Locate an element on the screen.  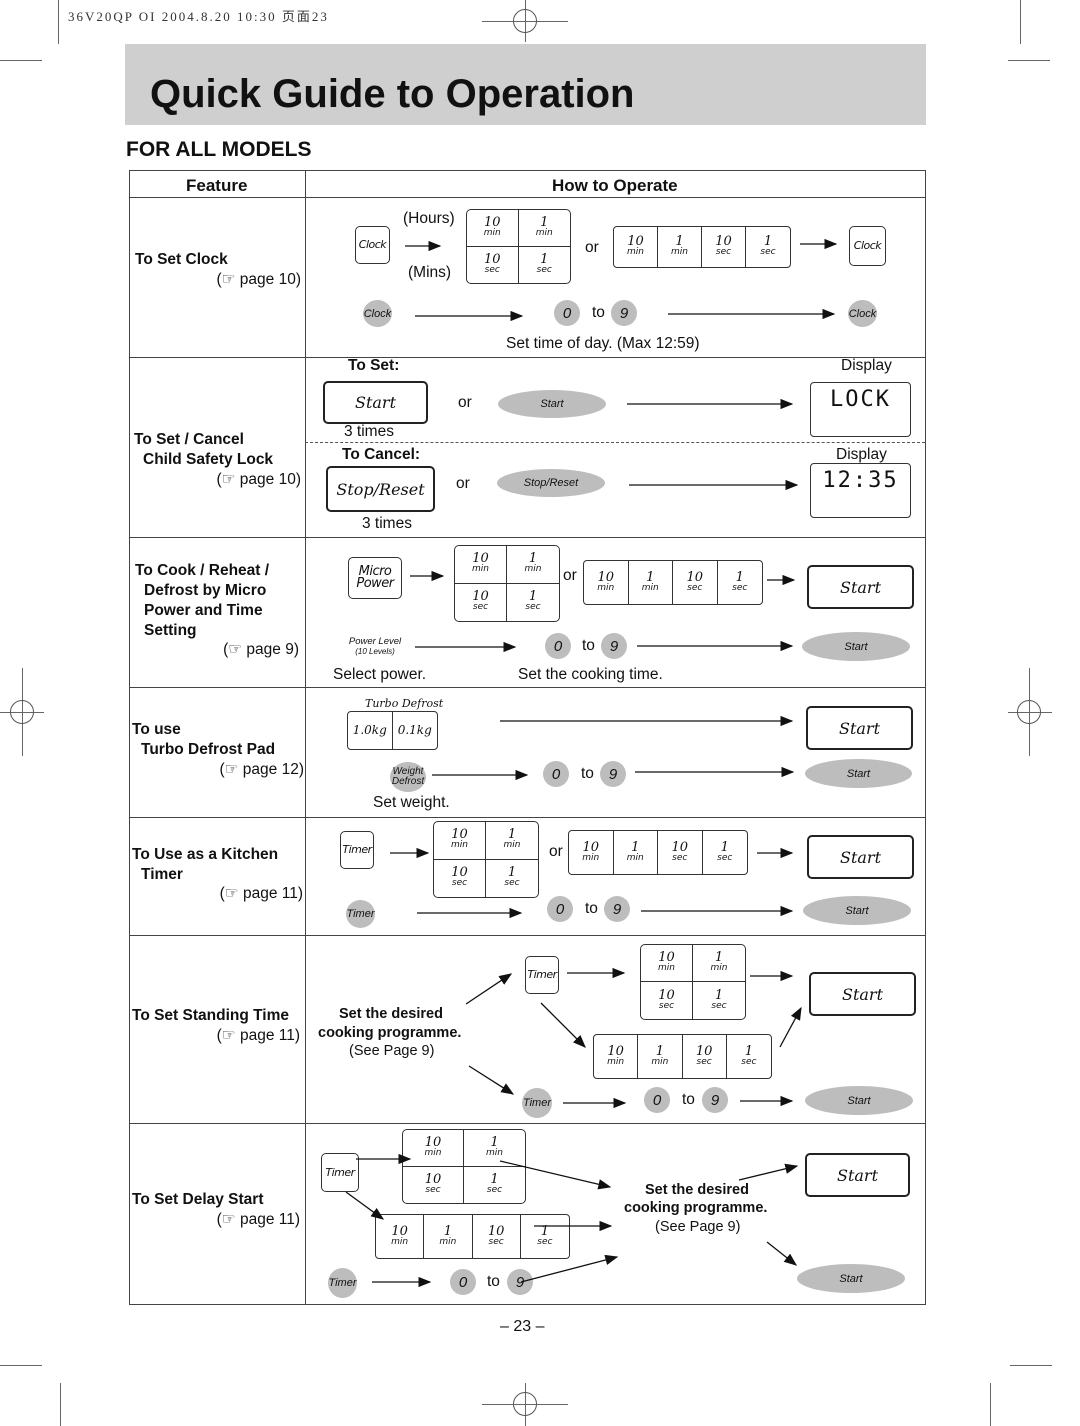
times-label: 3 times is located at coordinates (369, 431).